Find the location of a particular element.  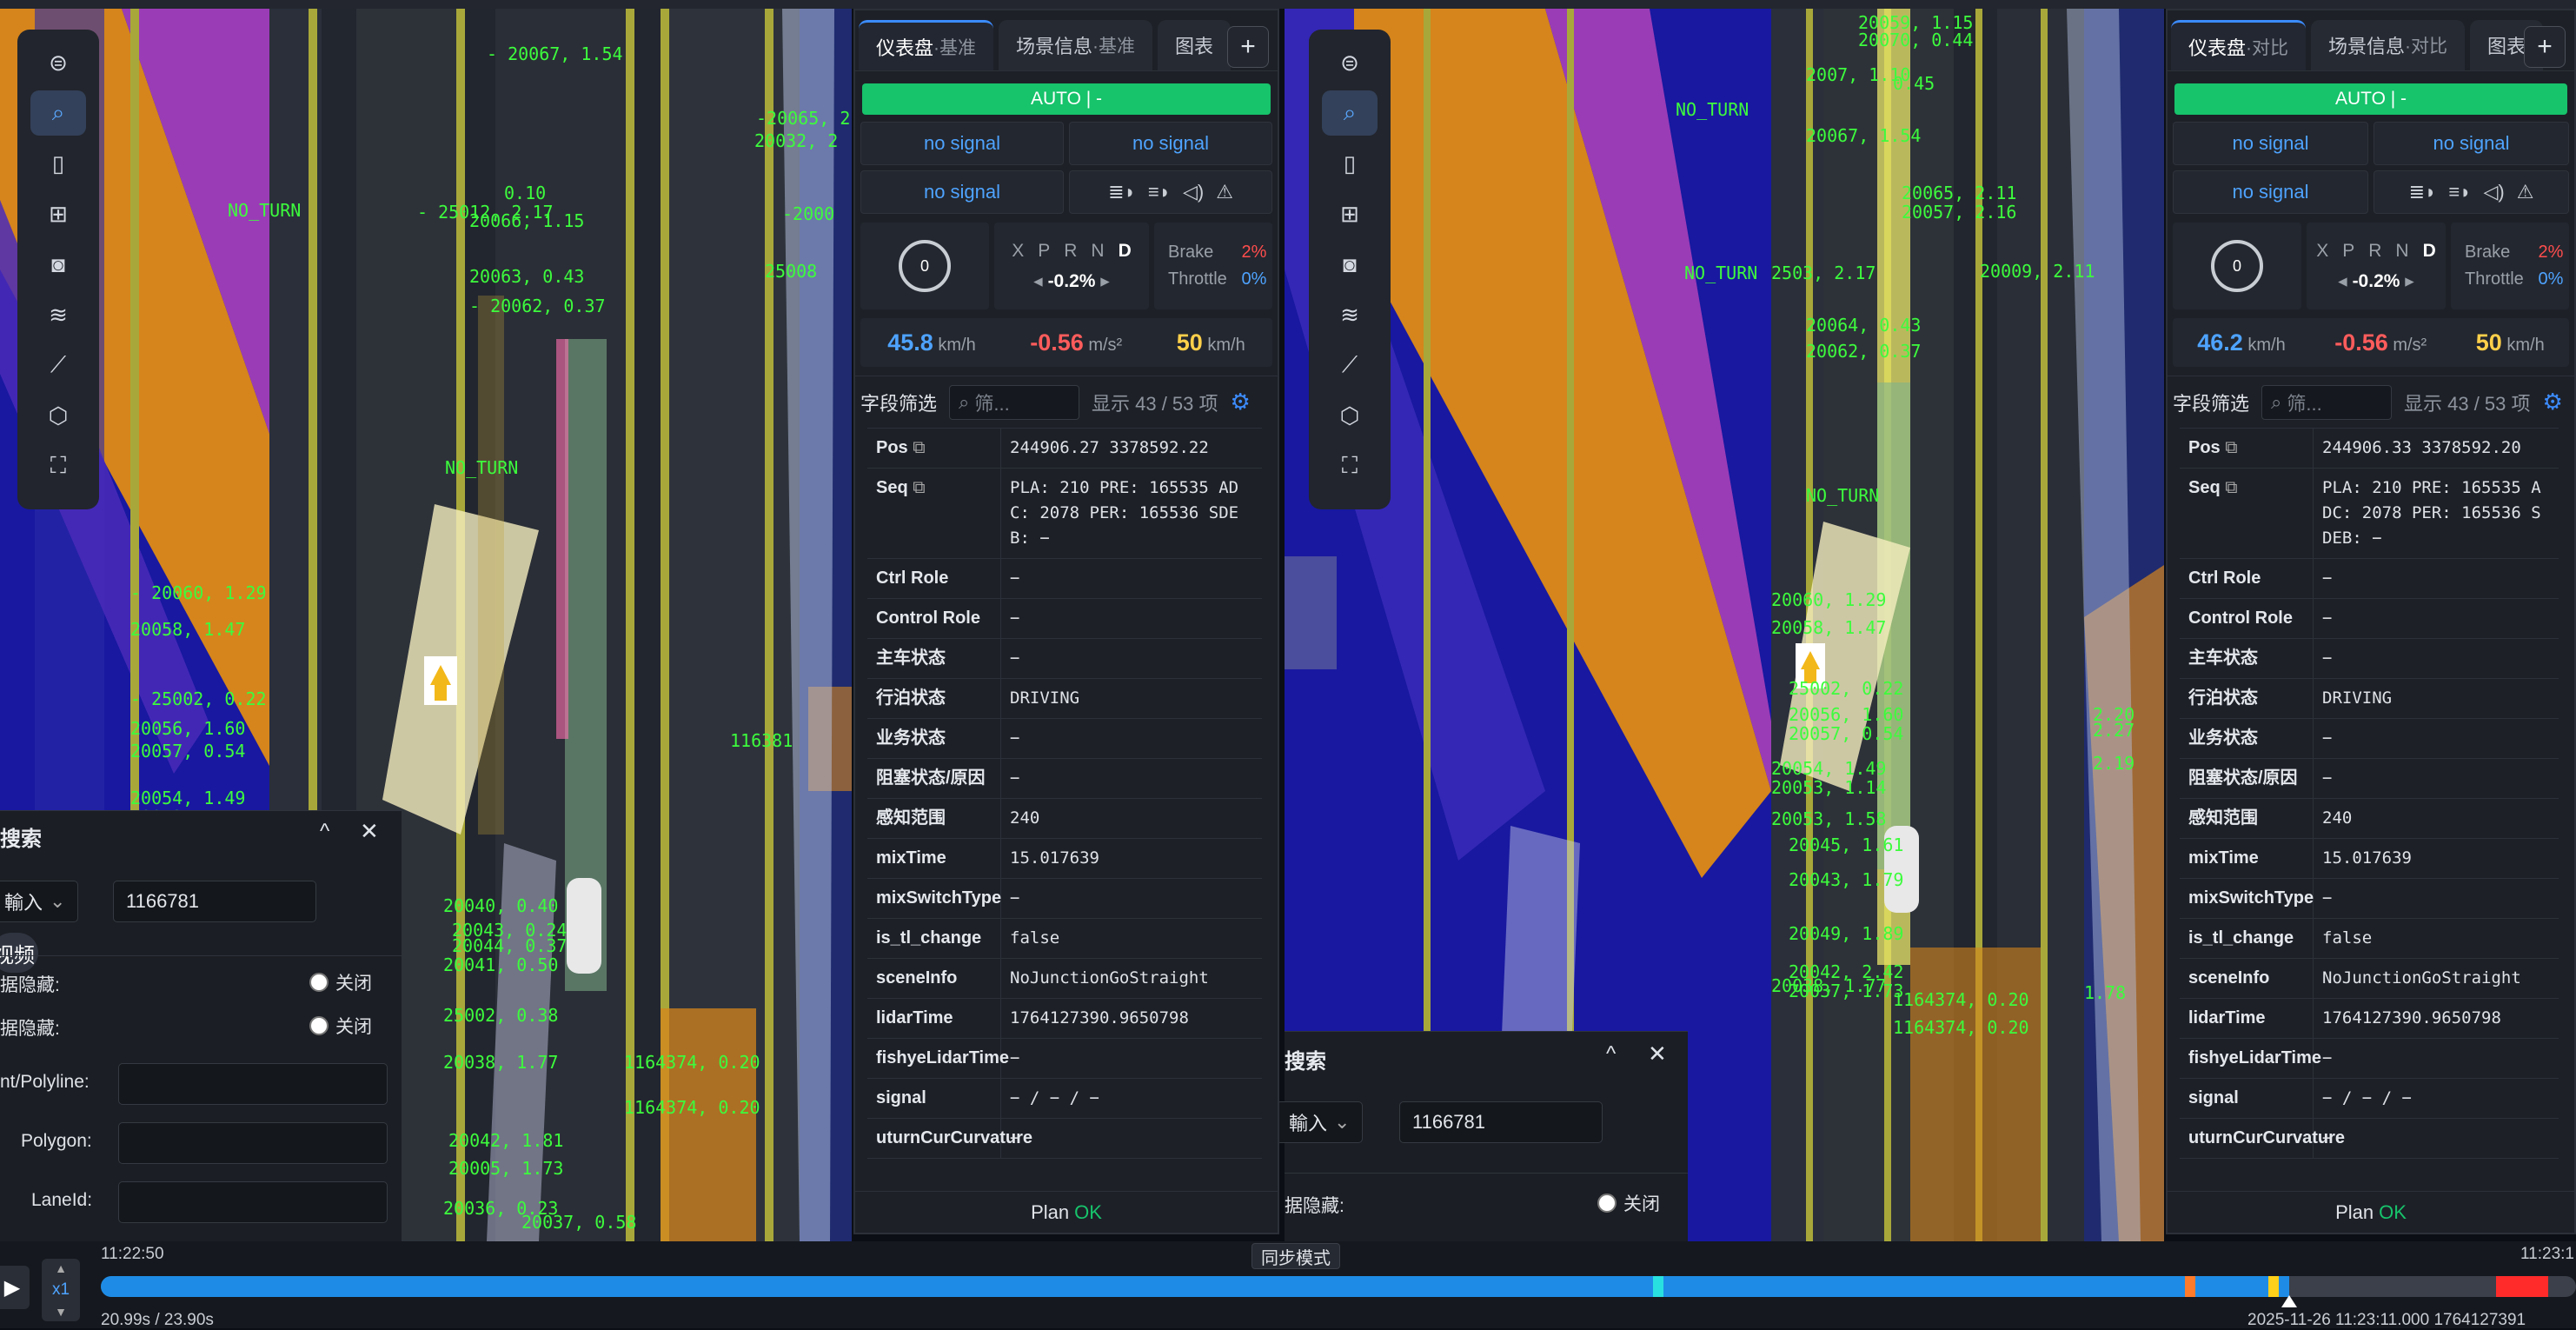

table-row: sceneInfo NoJunctionGoStraight is located at coordinates (1064, 979).